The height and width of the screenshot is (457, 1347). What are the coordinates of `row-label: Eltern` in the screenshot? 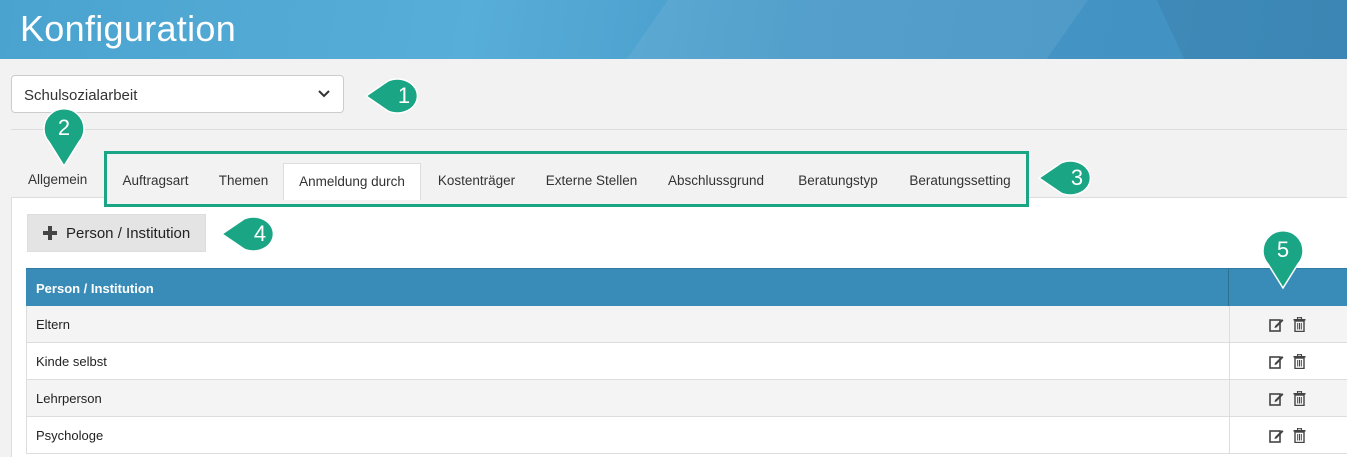 It's located at (53, 324).